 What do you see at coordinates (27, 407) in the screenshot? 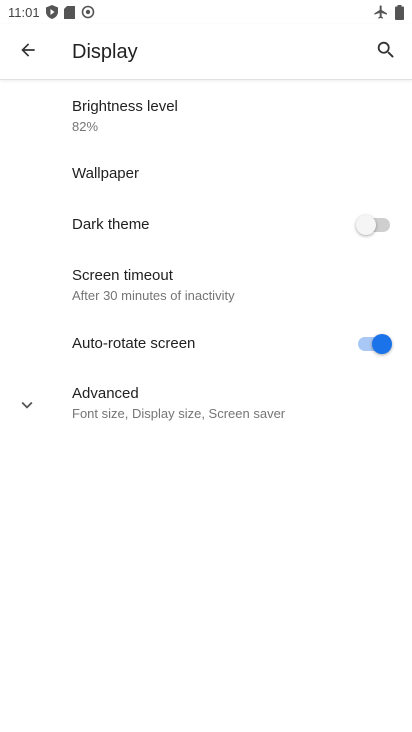
I see `chevron-down-icon` at bounding box center [27, 407].